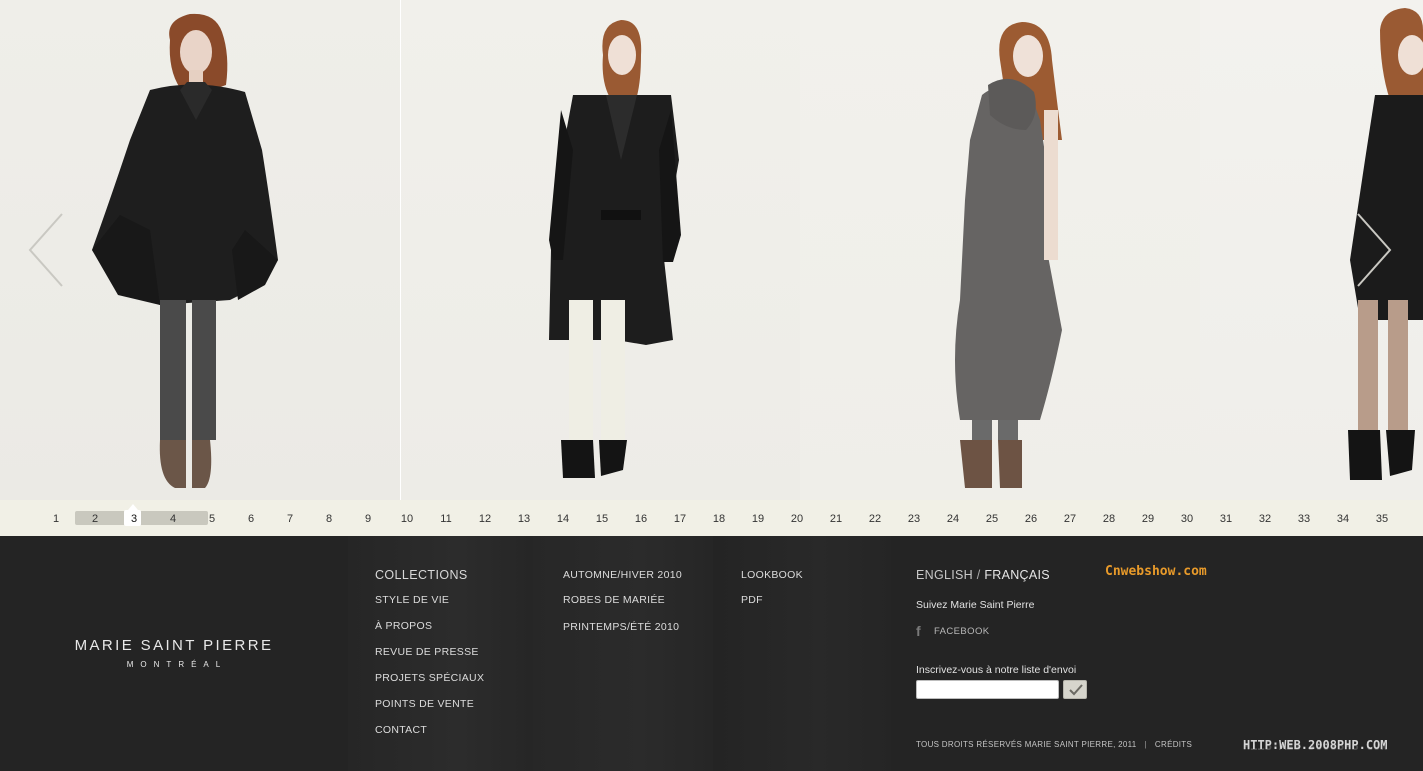 This screenshot has width=1423, height=771. I want to click on model-black-coat-illustration, so click(615, 249).